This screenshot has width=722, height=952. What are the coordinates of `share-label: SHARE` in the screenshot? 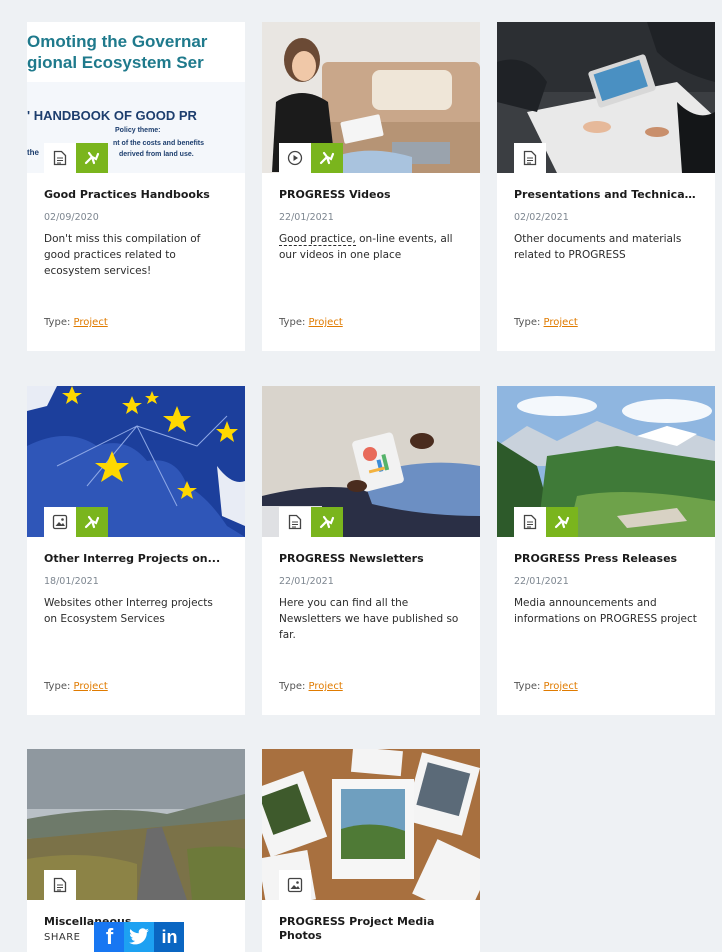 It's located at (62, 937).